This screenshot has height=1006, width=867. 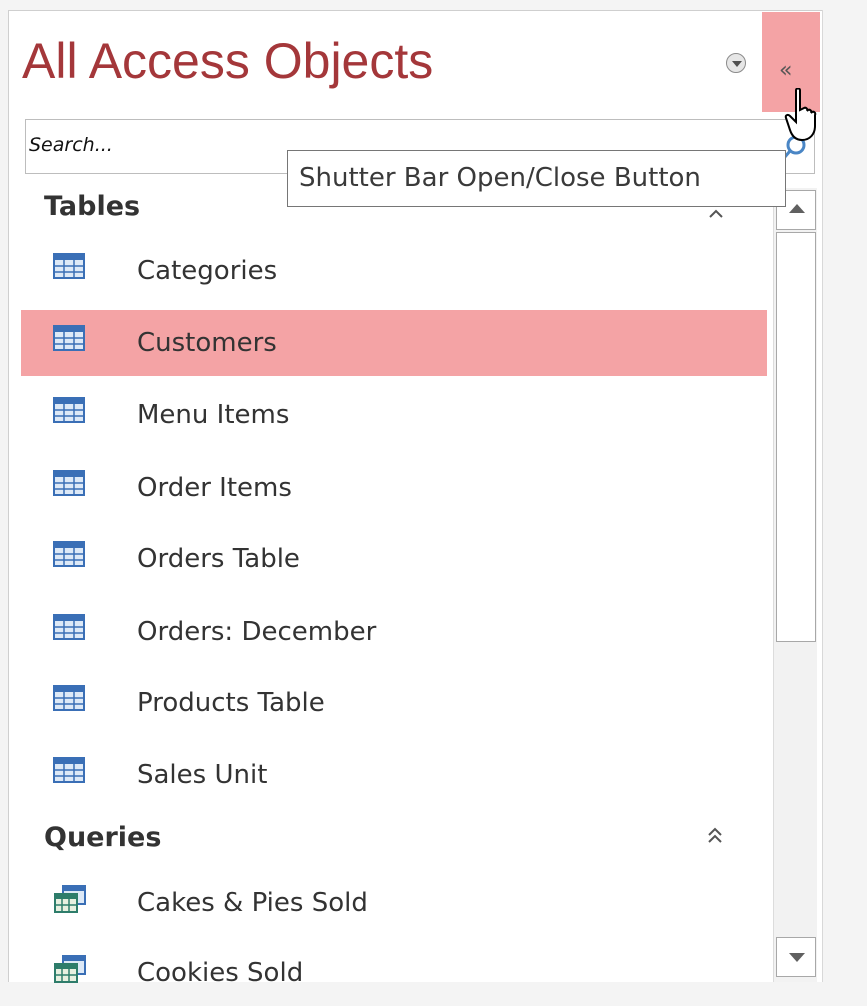 I want to click on pane-border, so click(x=822, y=496).